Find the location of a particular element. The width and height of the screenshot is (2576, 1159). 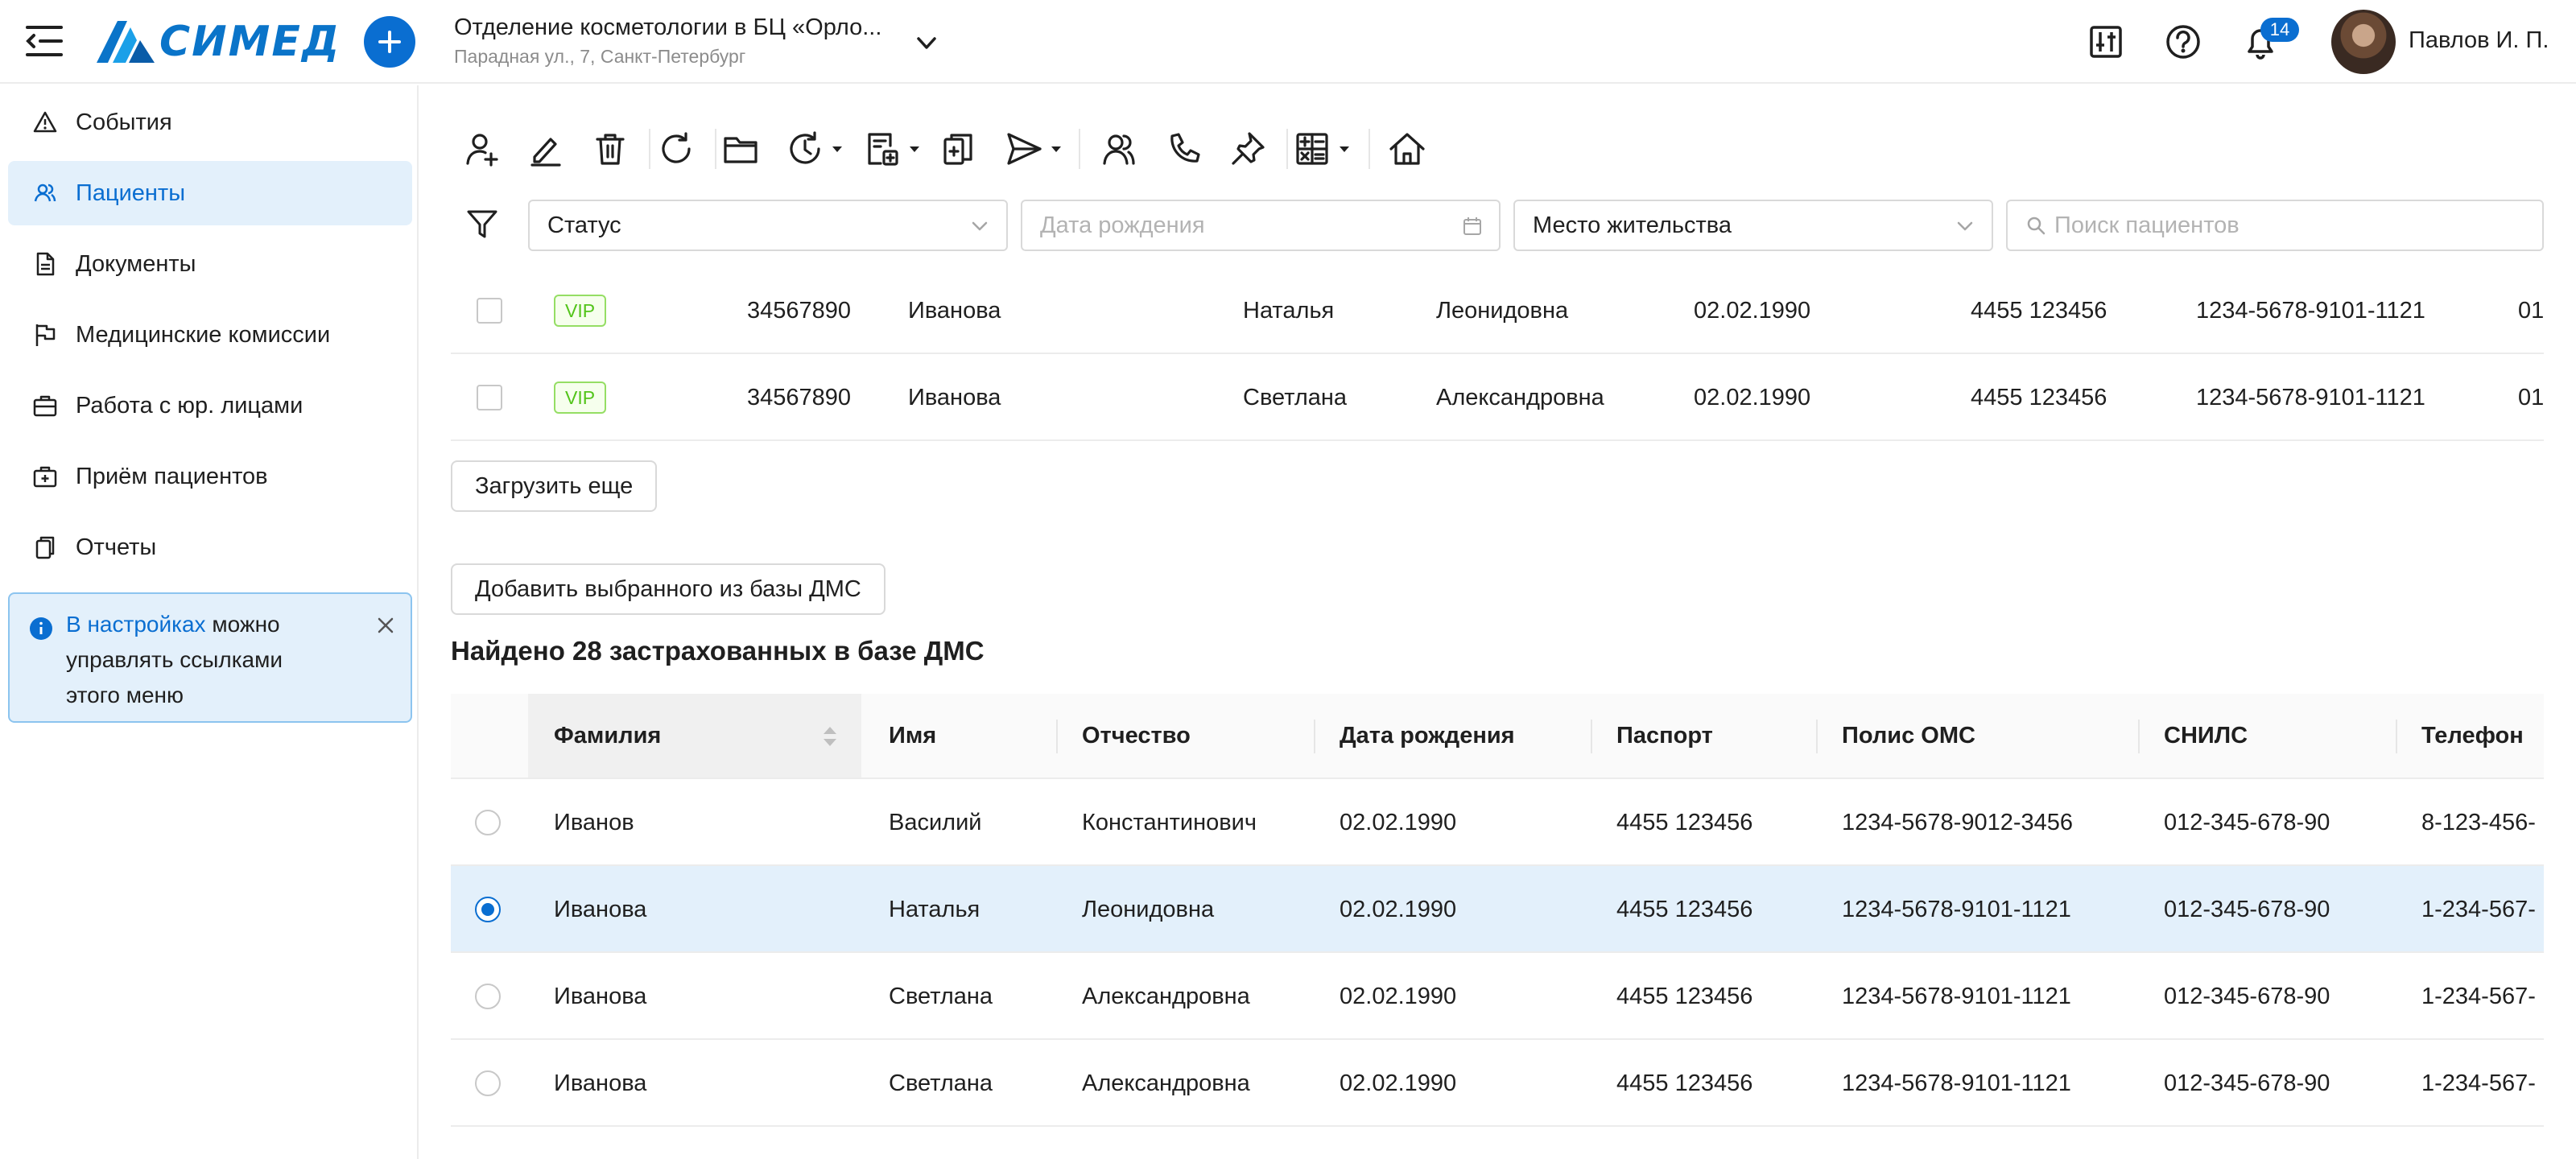

briefcase-icon is located at coordinates (45, 406).